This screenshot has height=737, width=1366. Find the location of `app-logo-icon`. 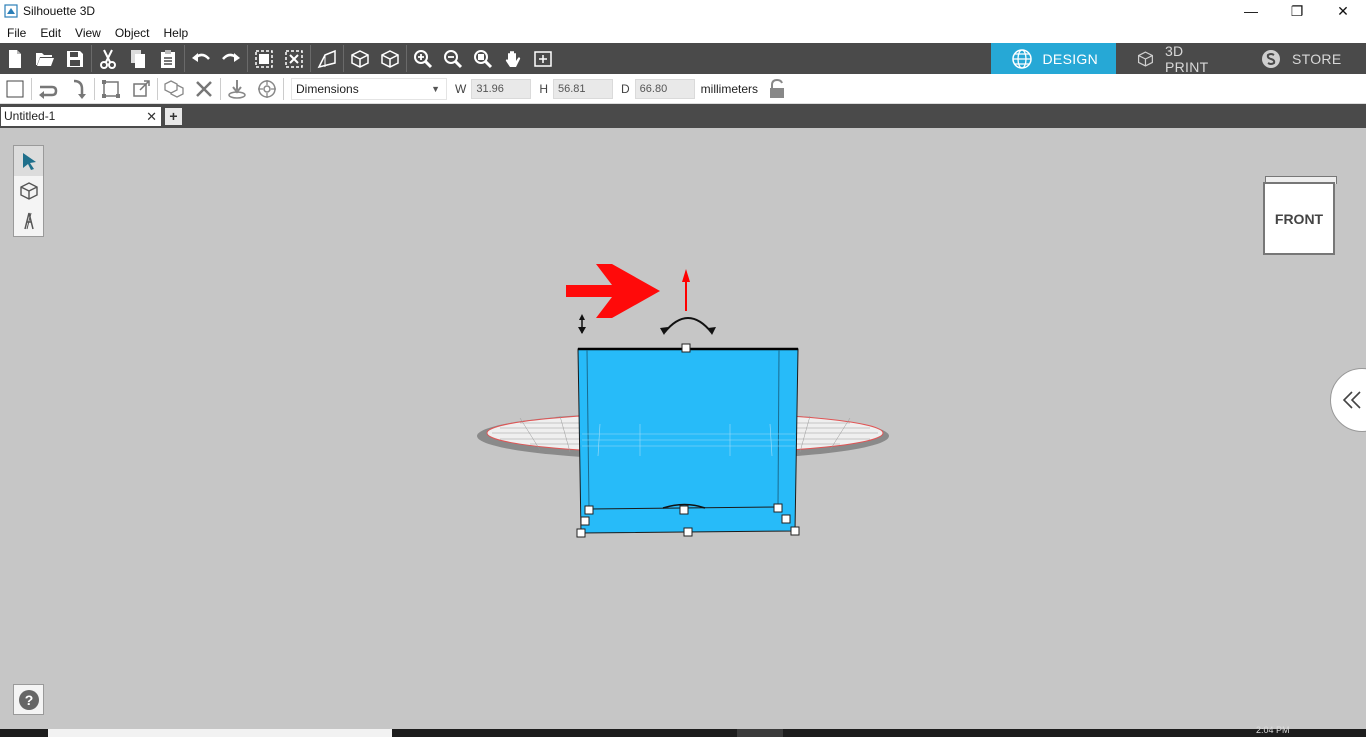

app-logo-icon is located at coordinates (11, 11).